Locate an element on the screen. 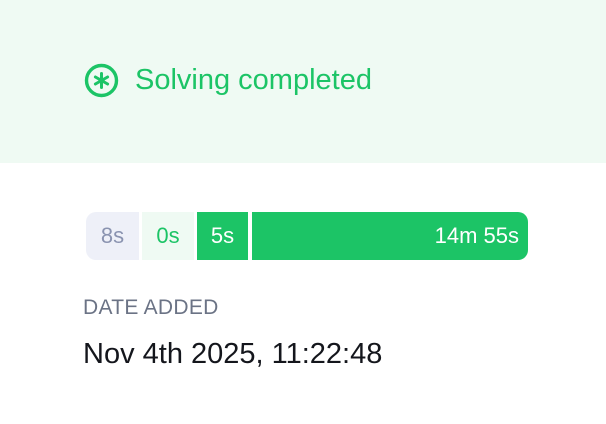  timing-breakdown-bar: 8s 0s 5s 14m 55s is located at coordinates (307, 236).